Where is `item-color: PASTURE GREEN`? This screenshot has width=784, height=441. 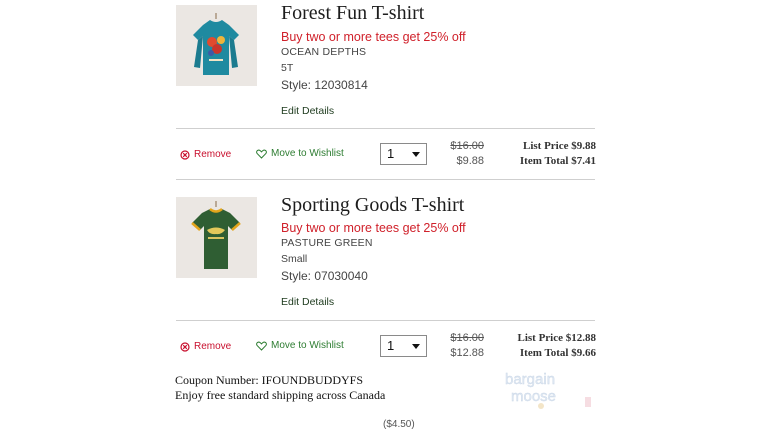 item-color: PASTURE GREEN is located at coordinates (327, 243).